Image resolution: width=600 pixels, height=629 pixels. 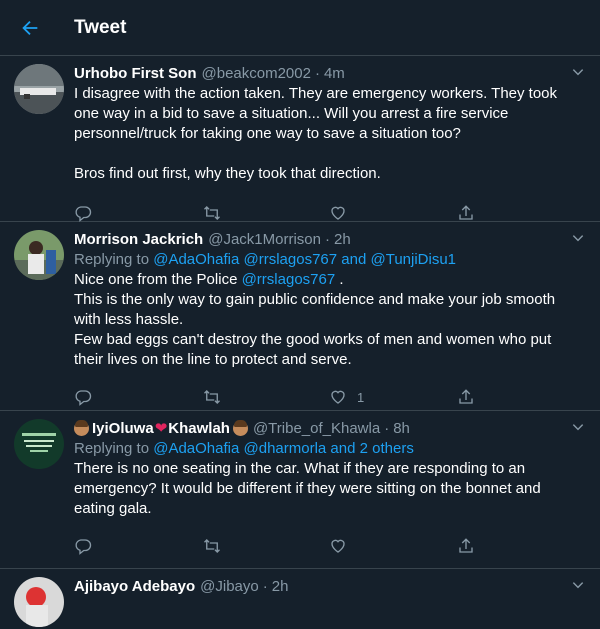 I want to click on tweet-actions, so click(x=329, y=546).